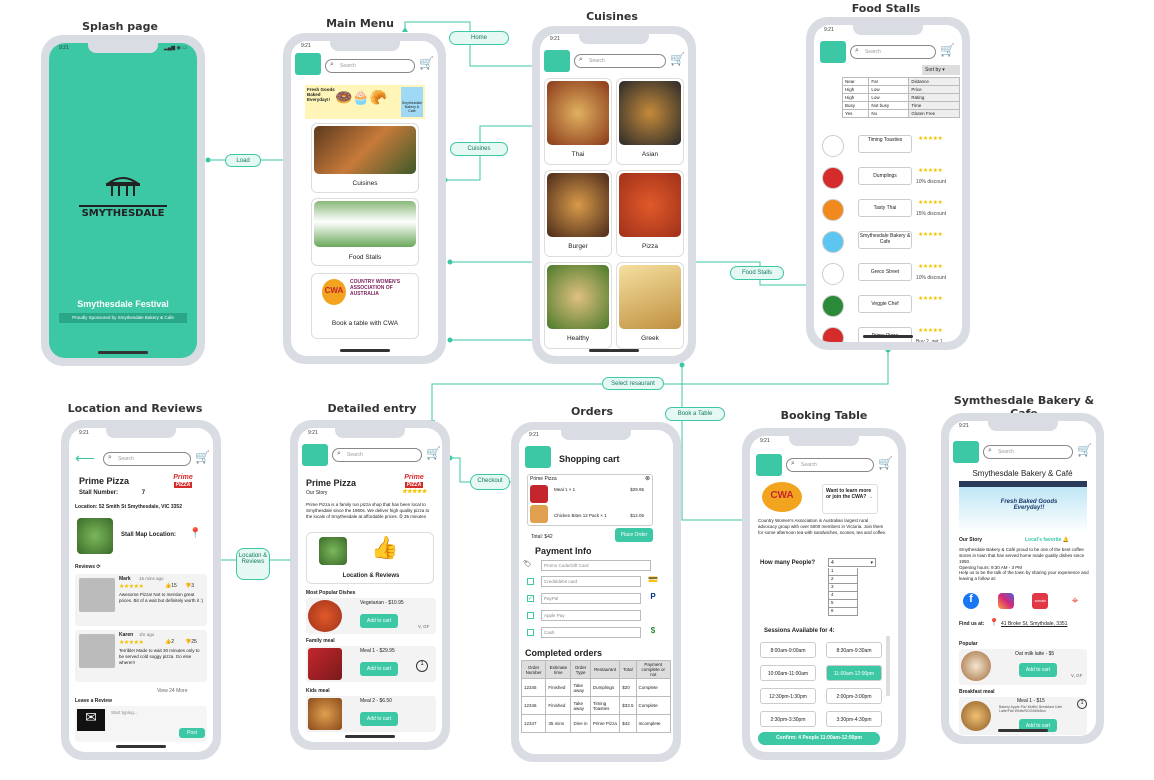  Describe the element at coordinates (580, 669) in the screenshot. I see `table-header: Order Type` at that location.